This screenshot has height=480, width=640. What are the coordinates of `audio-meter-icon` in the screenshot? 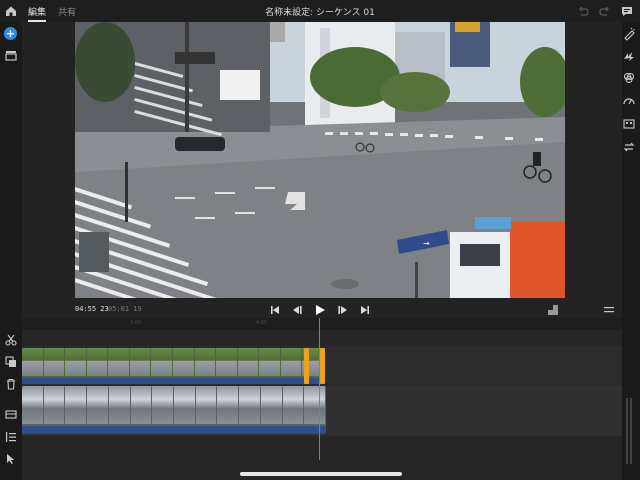 It's located at (629, 101).